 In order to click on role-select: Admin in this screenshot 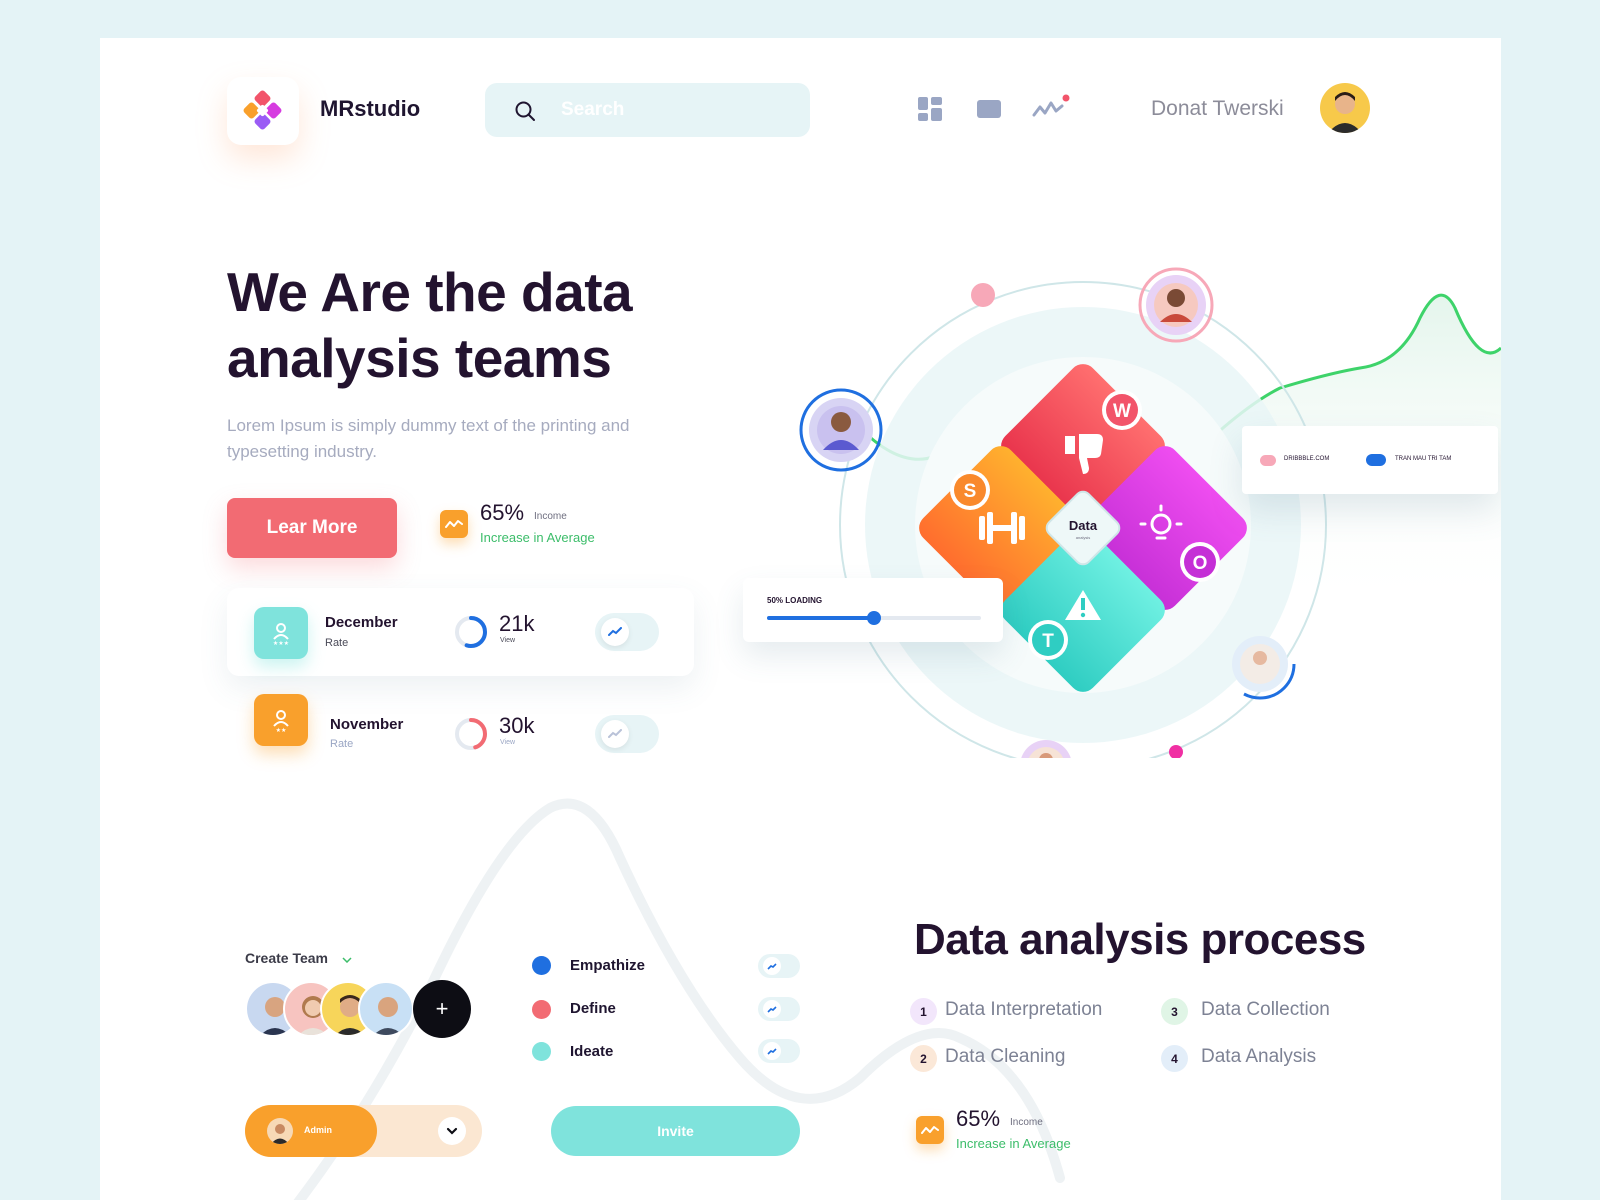, I will do `click(363, 1131)`.